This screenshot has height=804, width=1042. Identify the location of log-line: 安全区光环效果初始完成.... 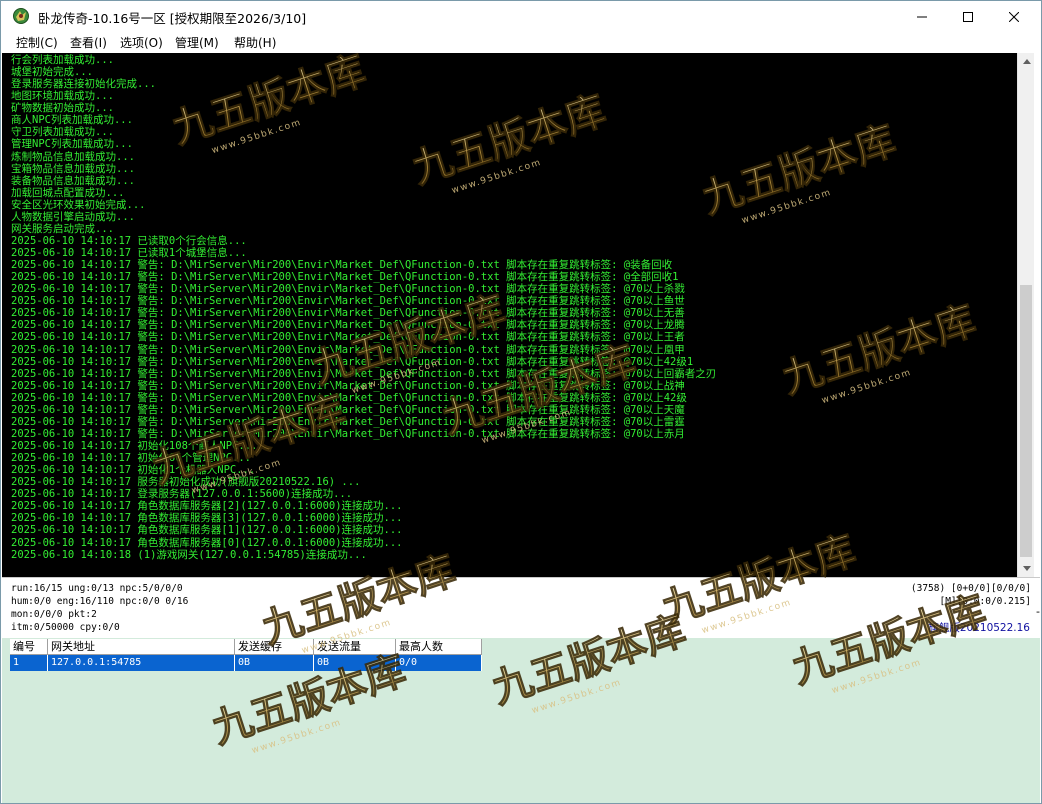
(78, 204).